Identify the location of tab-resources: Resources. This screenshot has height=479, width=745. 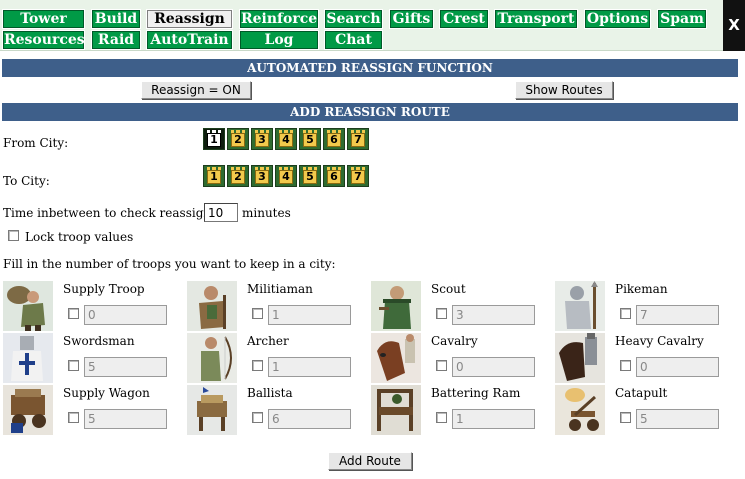
(43, 40).